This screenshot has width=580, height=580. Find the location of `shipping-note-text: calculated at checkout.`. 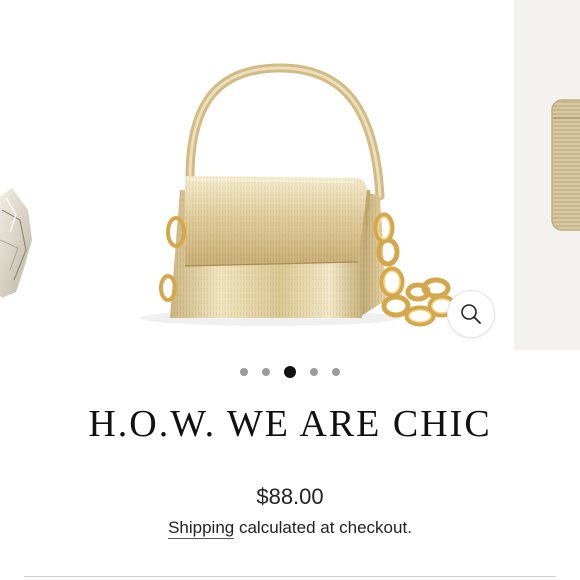

shipping-note-text: calculated at checkout. is located at coordinates (323, 527).